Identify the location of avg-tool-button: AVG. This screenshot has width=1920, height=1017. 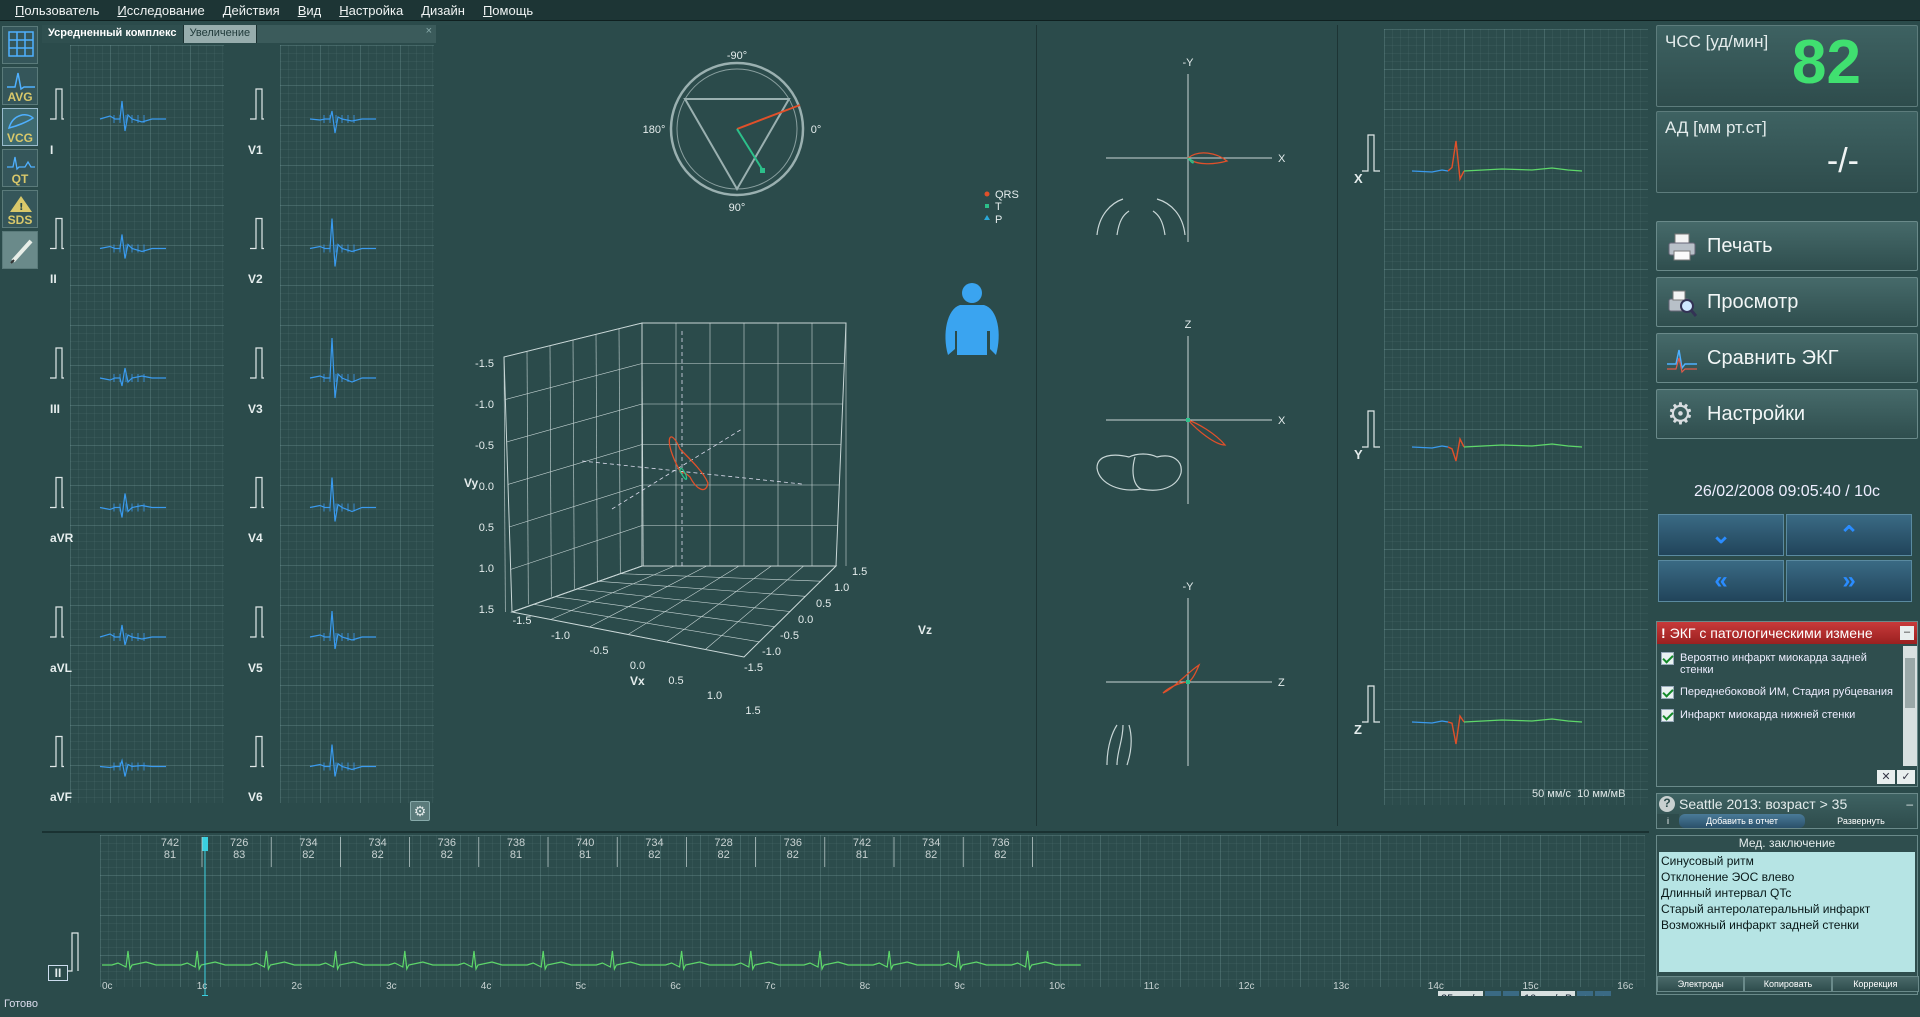
(20, 86).